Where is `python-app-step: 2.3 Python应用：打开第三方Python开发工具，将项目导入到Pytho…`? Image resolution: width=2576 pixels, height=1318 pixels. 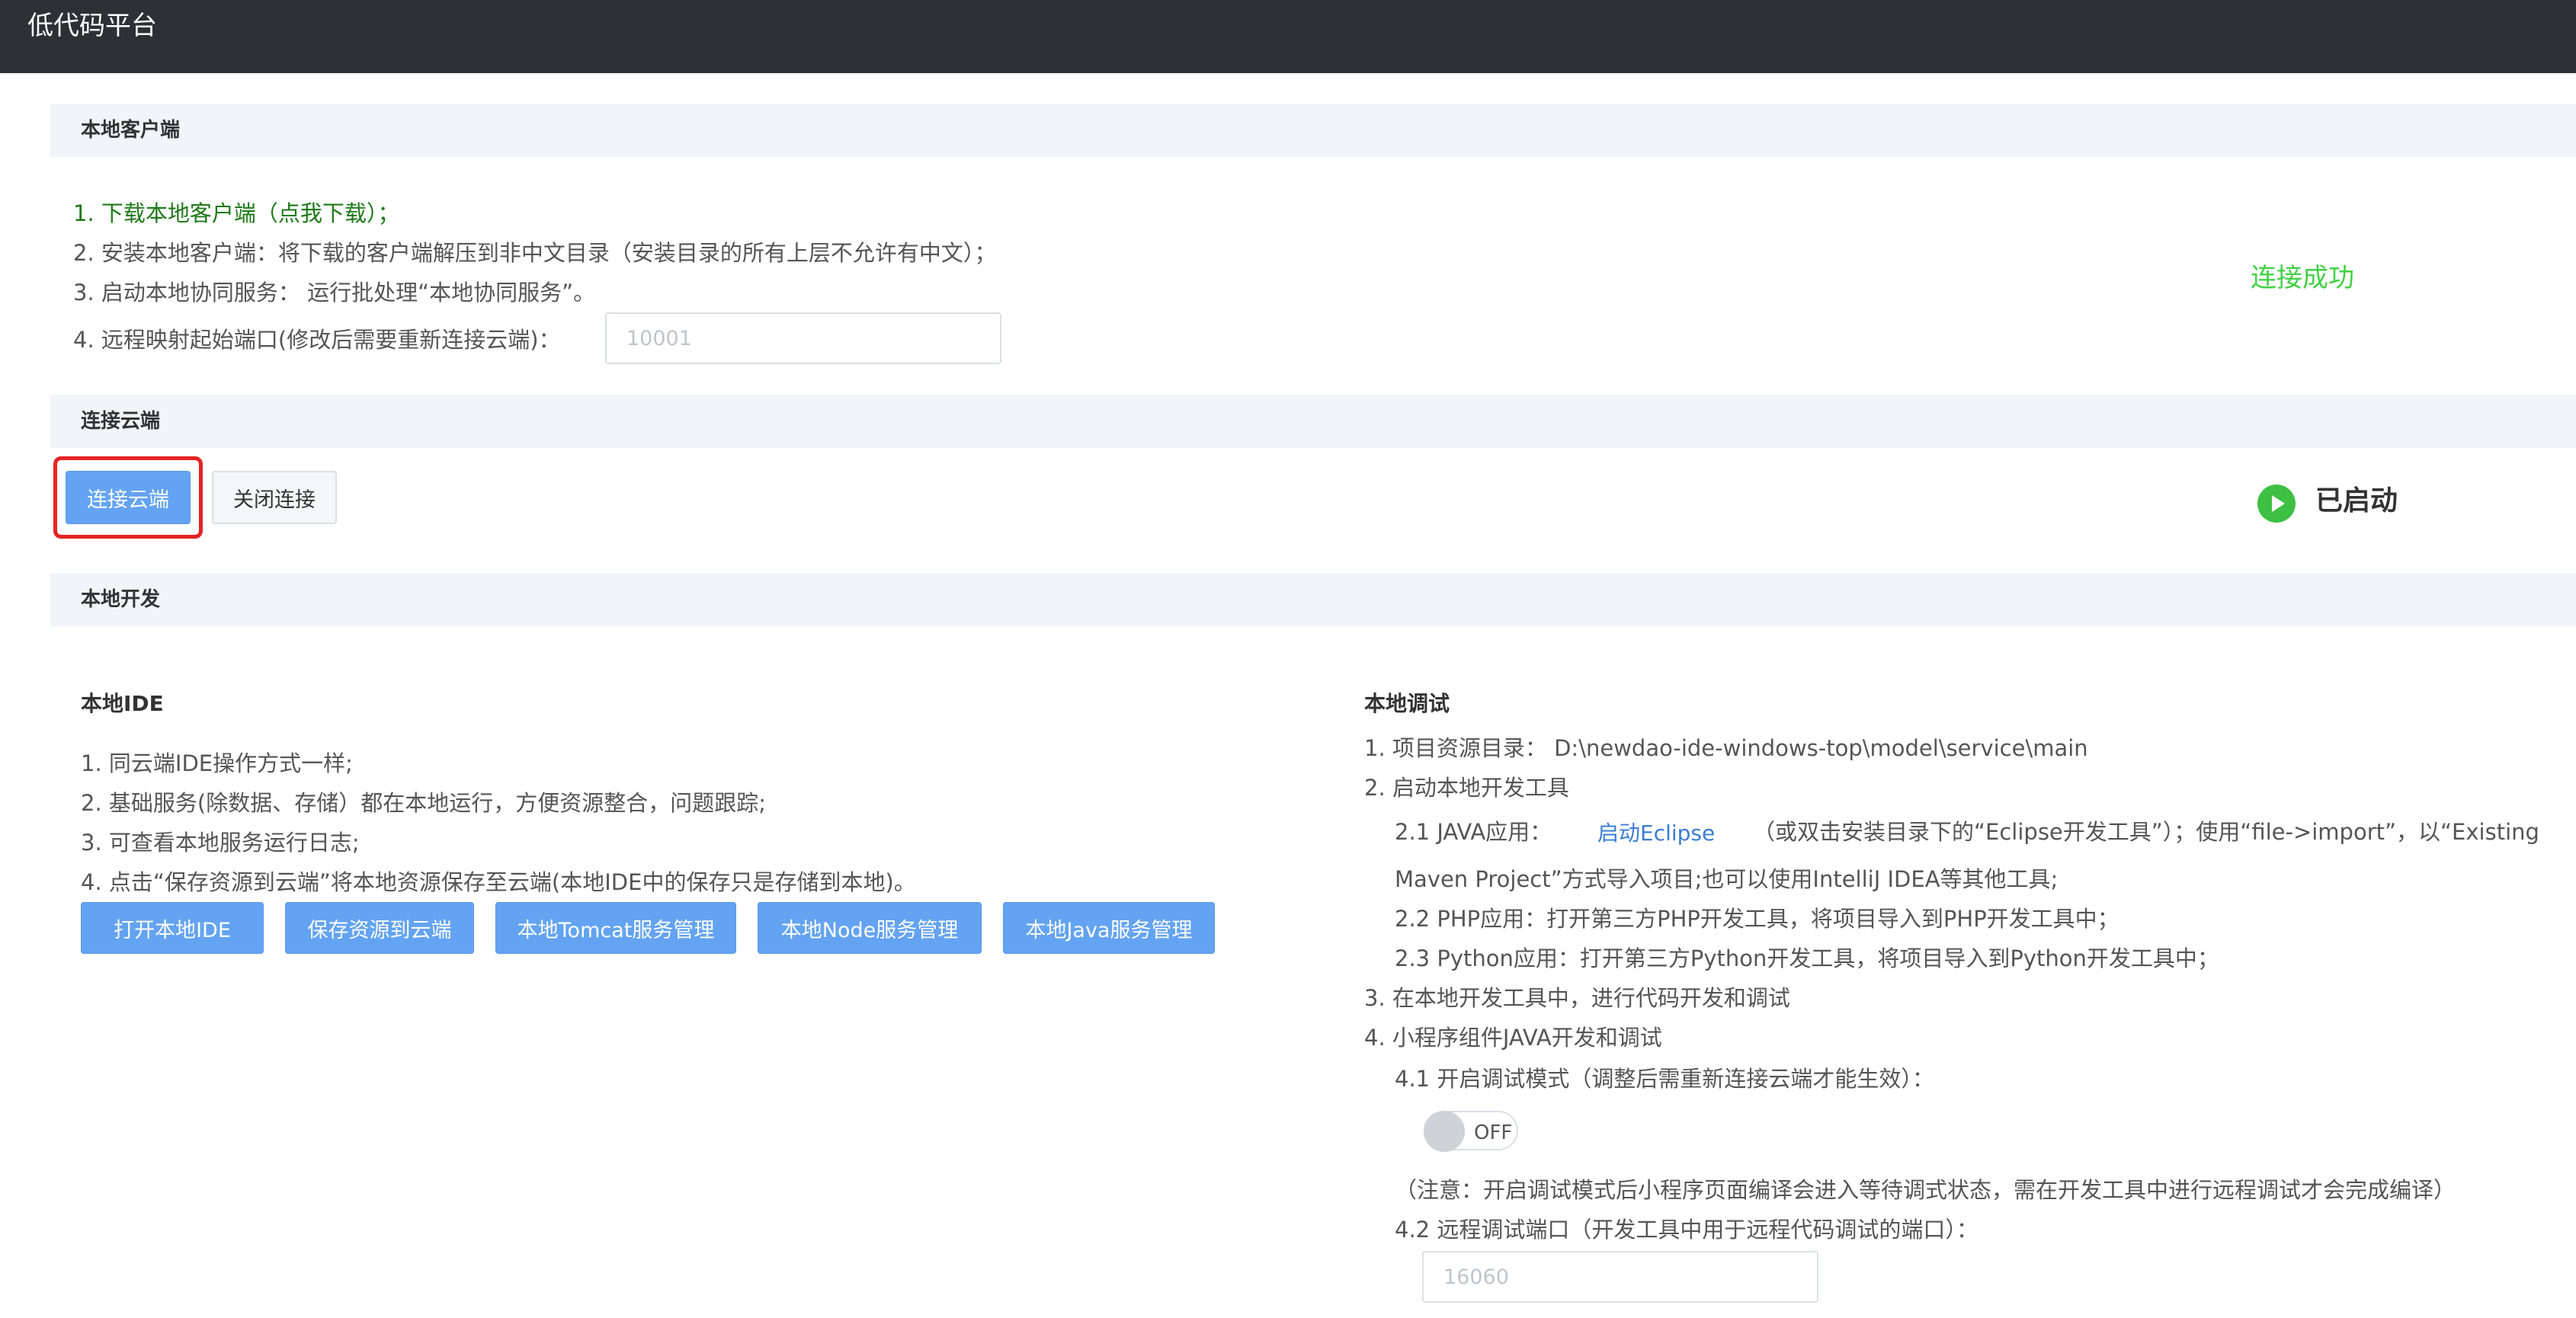 python-app-step: 2.3 Python应用：打开第三方Python开发工具，将项目导入到Pytho… is located at coordinates (1807, 958).